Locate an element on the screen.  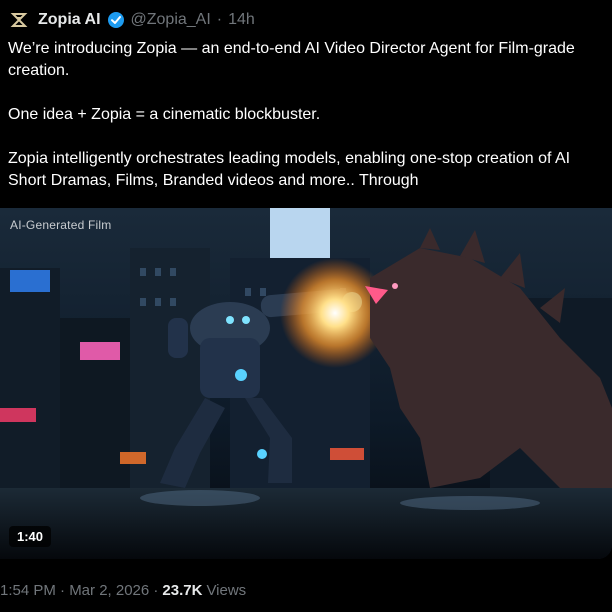
verified-badge-icon is located at coordinates (116, 20).